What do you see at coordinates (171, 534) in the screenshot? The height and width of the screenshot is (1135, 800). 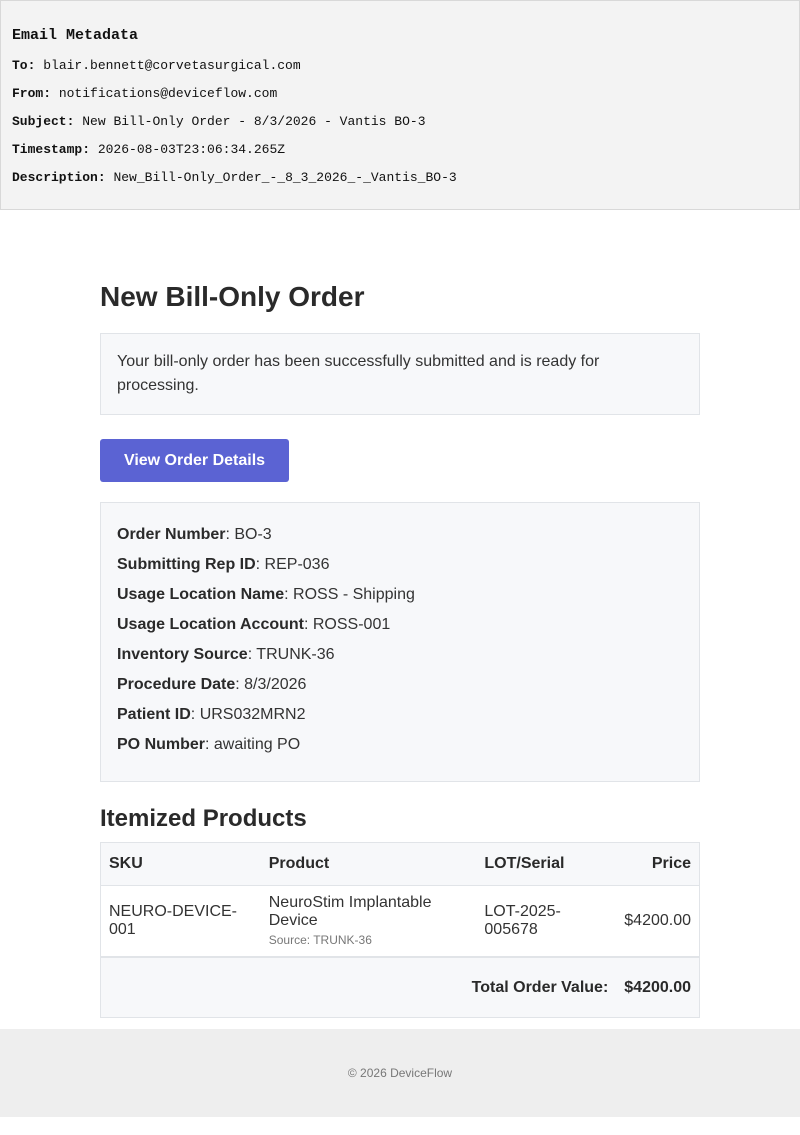 I see `detail-key: Order Number` at bounding box center [171, 534].